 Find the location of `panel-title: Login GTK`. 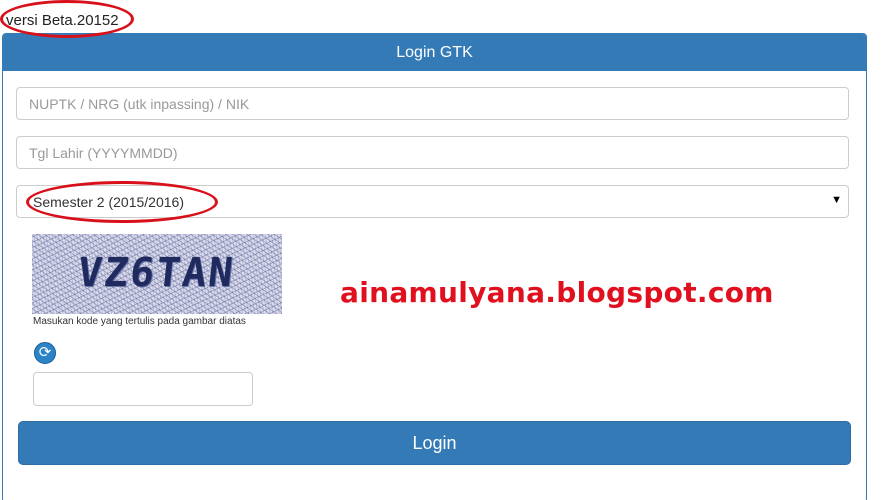

panel-title: Login GTK is located at coordinates (434, 52).